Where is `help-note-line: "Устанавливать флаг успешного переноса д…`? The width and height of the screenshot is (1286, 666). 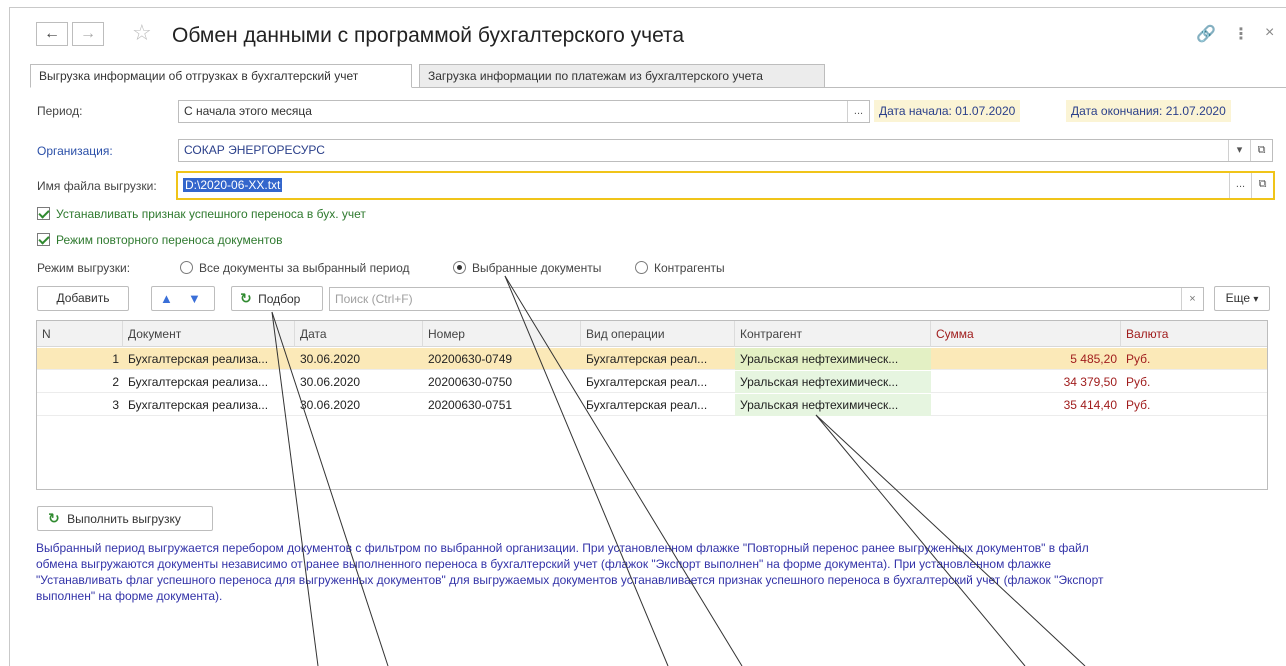 help-note-line: "Устанавливать флаг успешного переноса д… is located at coordinates (570, 580).